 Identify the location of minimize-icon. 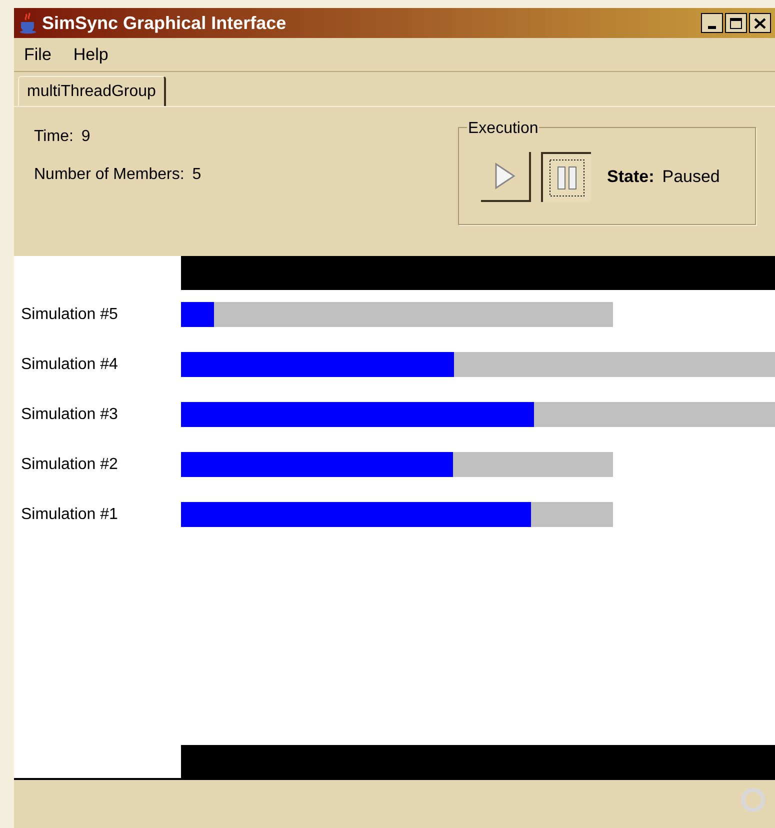
(712, 27).